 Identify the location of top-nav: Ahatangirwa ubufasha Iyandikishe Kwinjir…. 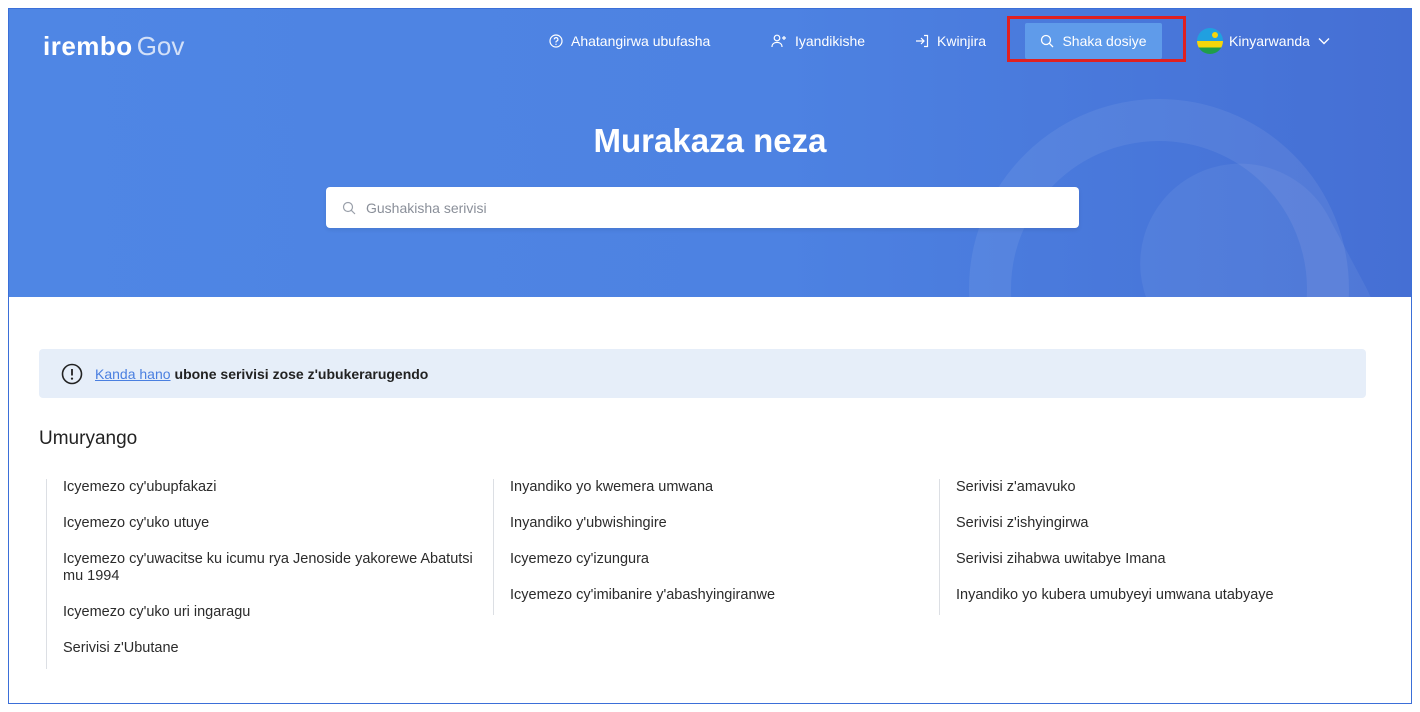
(710, 41).